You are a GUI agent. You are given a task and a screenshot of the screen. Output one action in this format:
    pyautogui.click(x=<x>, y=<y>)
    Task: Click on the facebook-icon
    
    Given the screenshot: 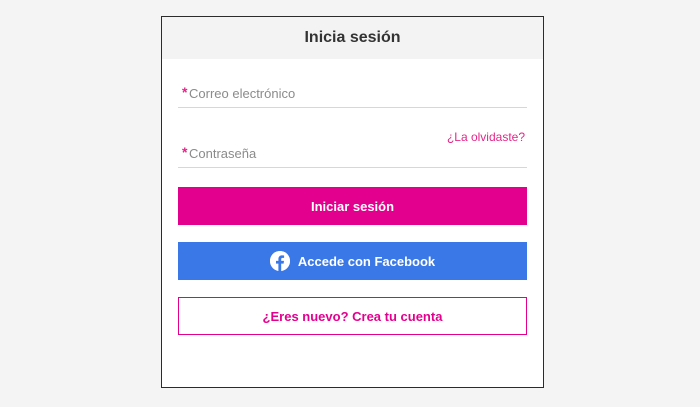 What is the action you would take?
    pyautogui.click(x=279, y=261)
    